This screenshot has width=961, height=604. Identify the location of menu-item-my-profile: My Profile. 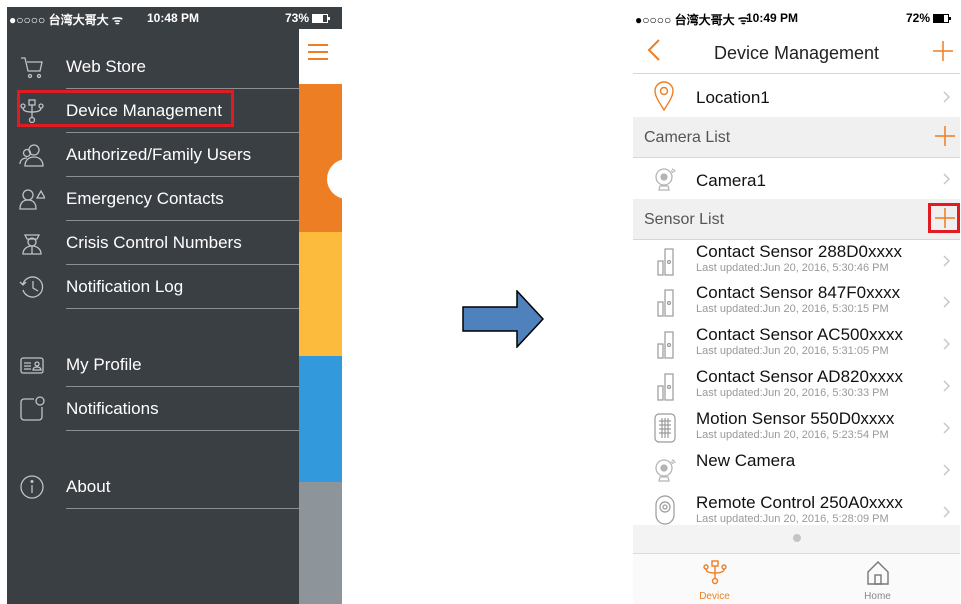
(153, 365).